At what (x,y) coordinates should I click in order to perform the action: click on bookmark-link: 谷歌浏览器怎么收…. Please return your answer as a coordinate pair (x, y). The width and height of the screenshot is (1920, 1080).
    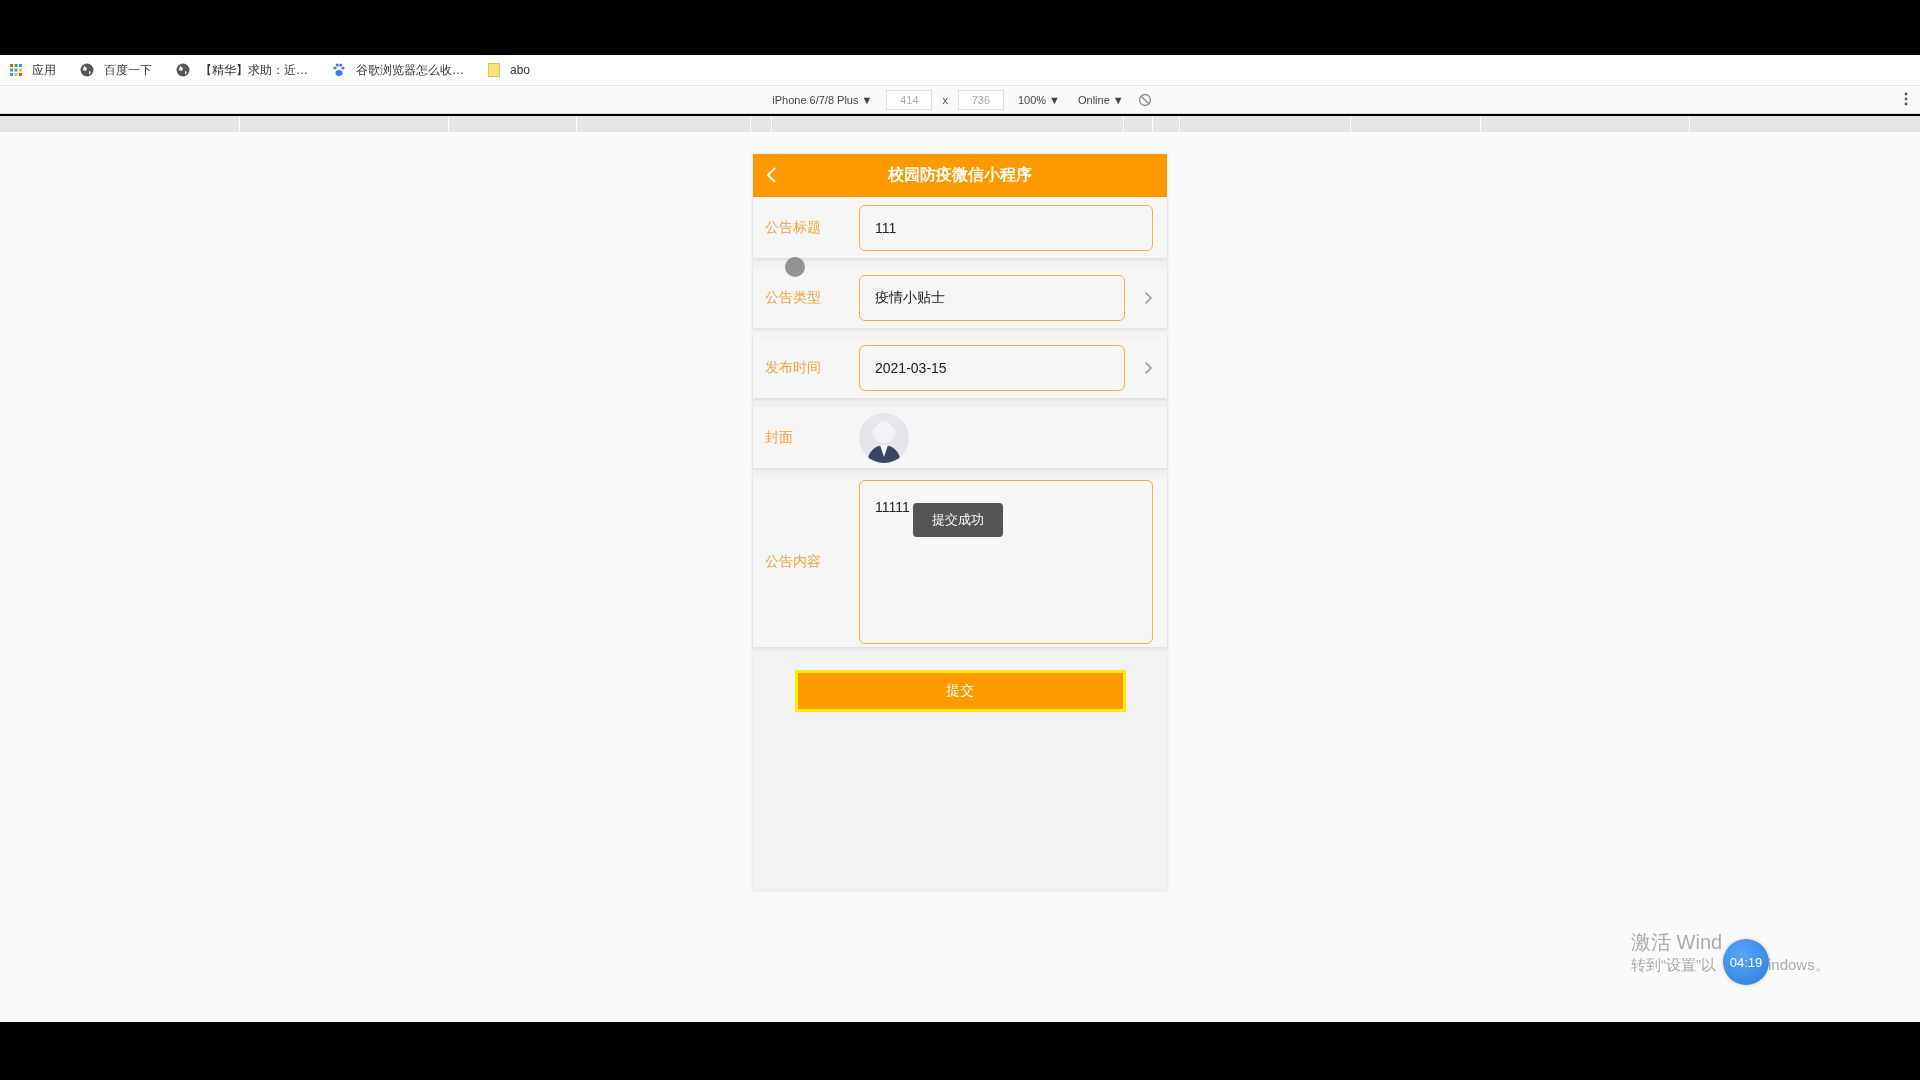
    Looking at the image, I should click on (398, 70).